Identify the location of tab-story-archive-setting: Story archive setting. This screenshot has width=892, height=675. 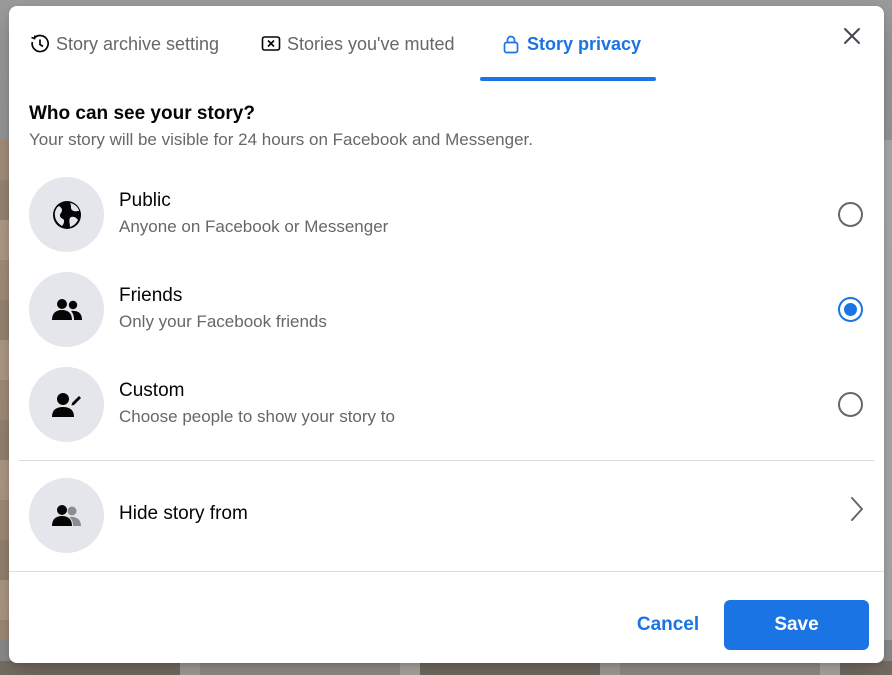
(124, 44).